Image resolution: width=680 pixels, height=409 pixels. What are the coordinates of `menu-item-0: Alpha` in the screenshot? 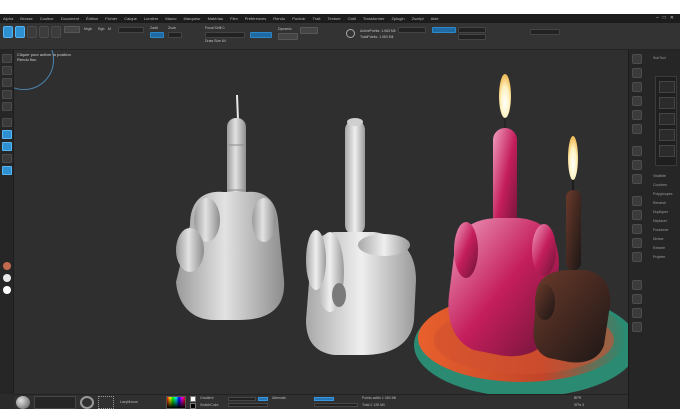 It's located at (8, 18).